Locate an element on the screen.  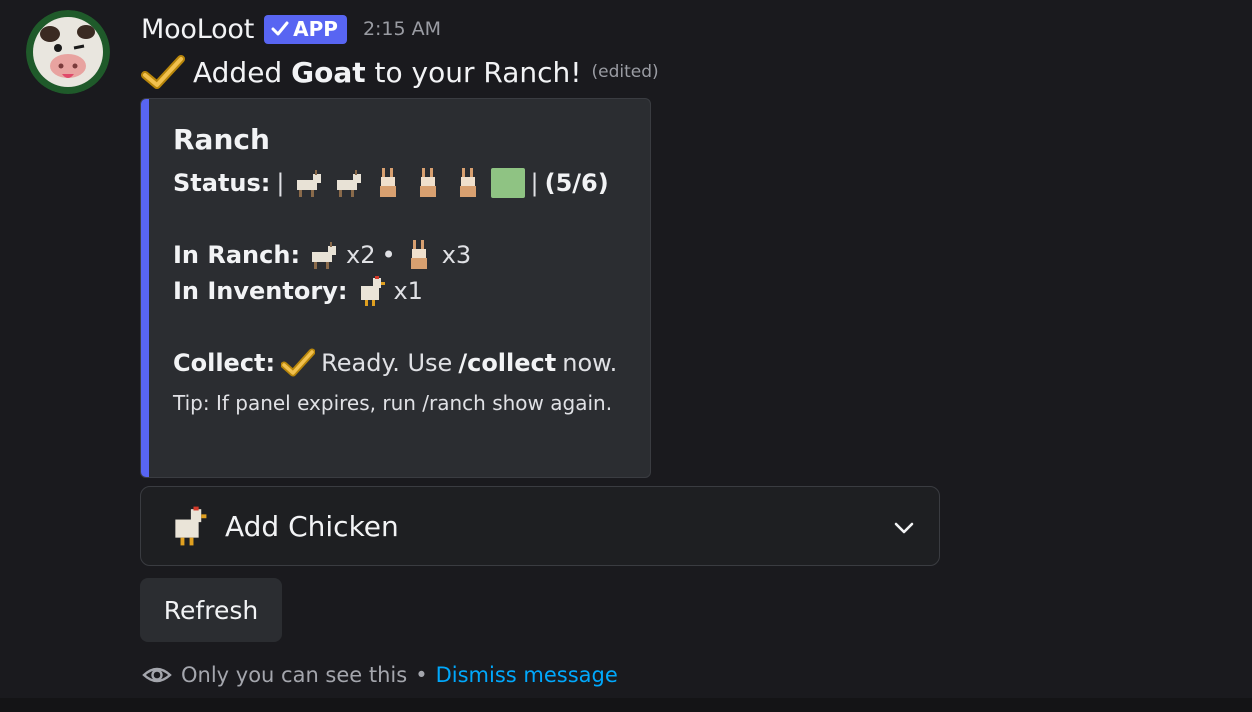
message-content: Added Goat to your Ranch! (edited) is located at coordinates (400, 72).